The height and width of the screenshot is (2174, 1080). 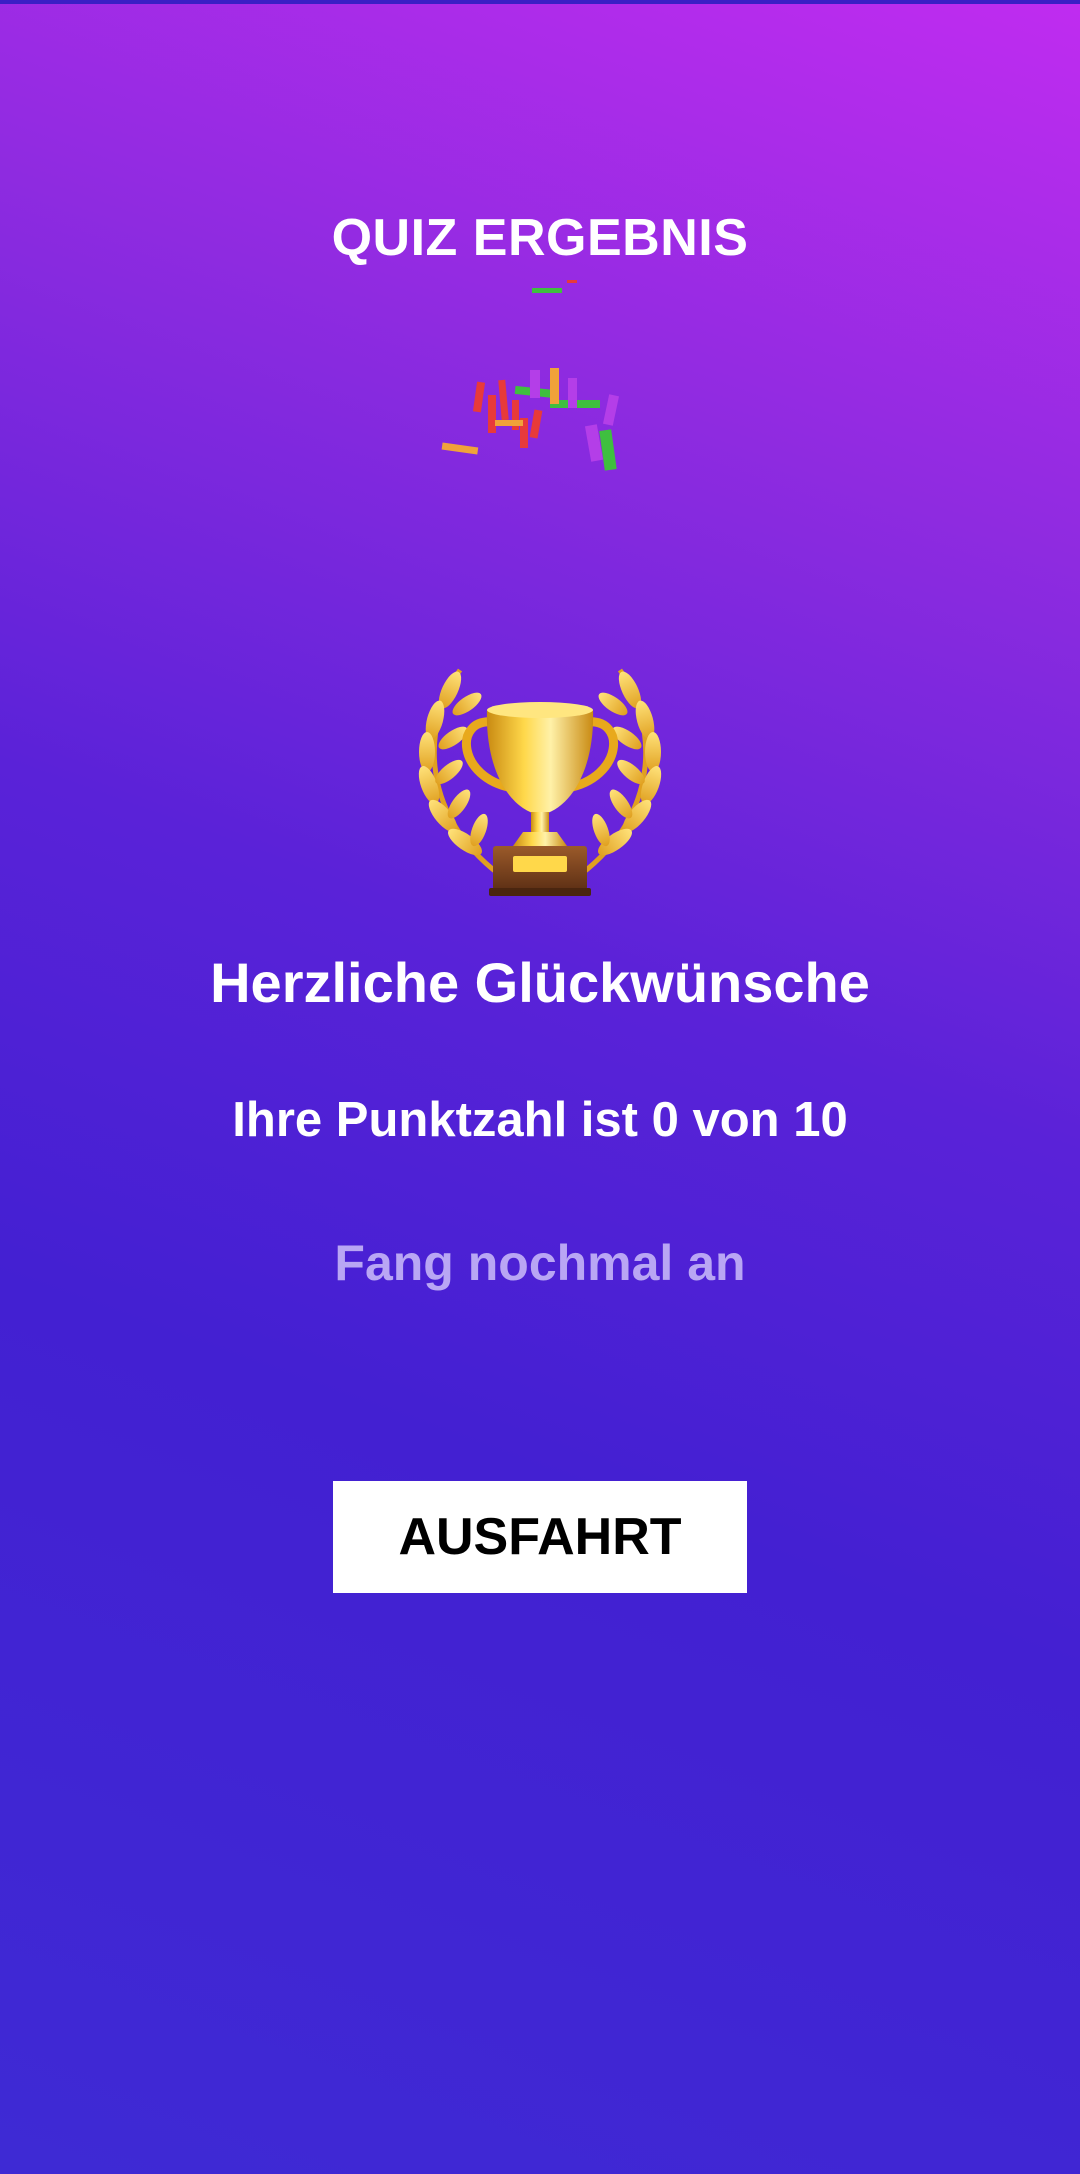 What do you see at coordinates (540, 238) in the screenshot?
I see `page-title: QUIZ ERGEBNIS` at bounding box center [540, 238].